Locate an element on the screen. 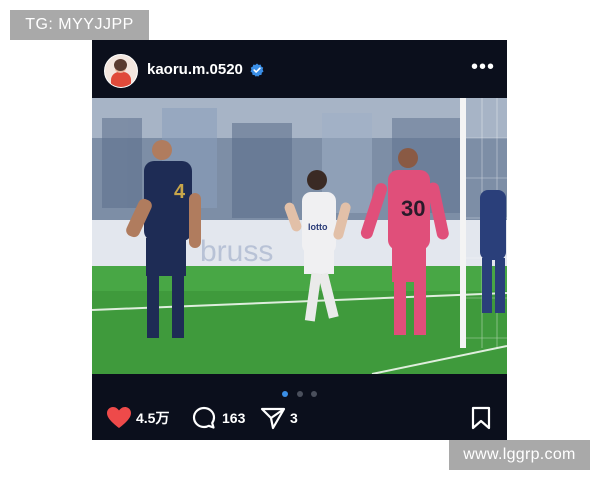 This screenshot has width=600, height=480. like-count: 4.5万 is located at coordinates (153, 418).